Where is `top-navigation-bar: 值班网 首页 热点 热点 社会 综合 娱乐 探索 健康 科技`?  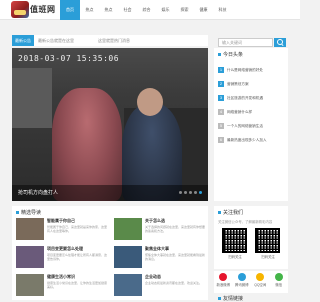 top-navigation-bar: 值班网 首页 热点 热点 社会 综合 娱乐 探索 健康 科技 is located at coordinates (150, 10).